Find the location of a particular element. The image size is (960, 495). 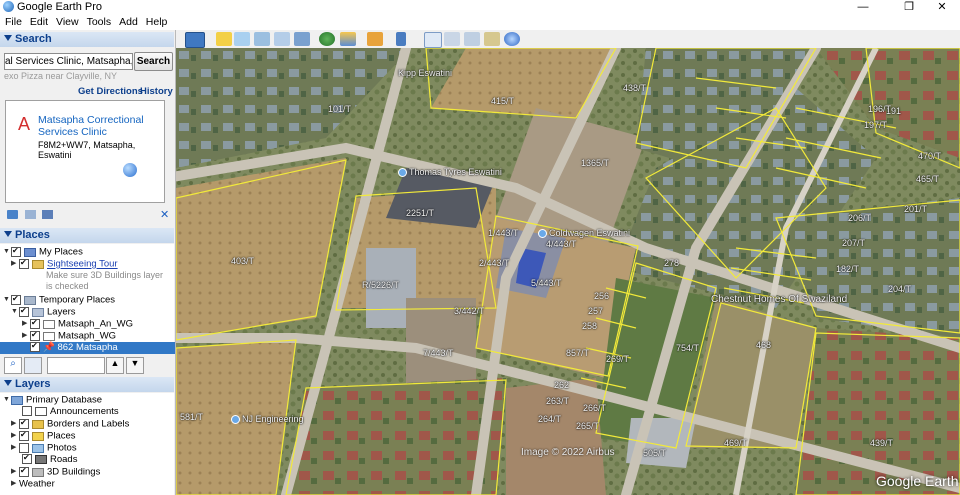

add-polygon-icon is located at coordinates (242, 39).